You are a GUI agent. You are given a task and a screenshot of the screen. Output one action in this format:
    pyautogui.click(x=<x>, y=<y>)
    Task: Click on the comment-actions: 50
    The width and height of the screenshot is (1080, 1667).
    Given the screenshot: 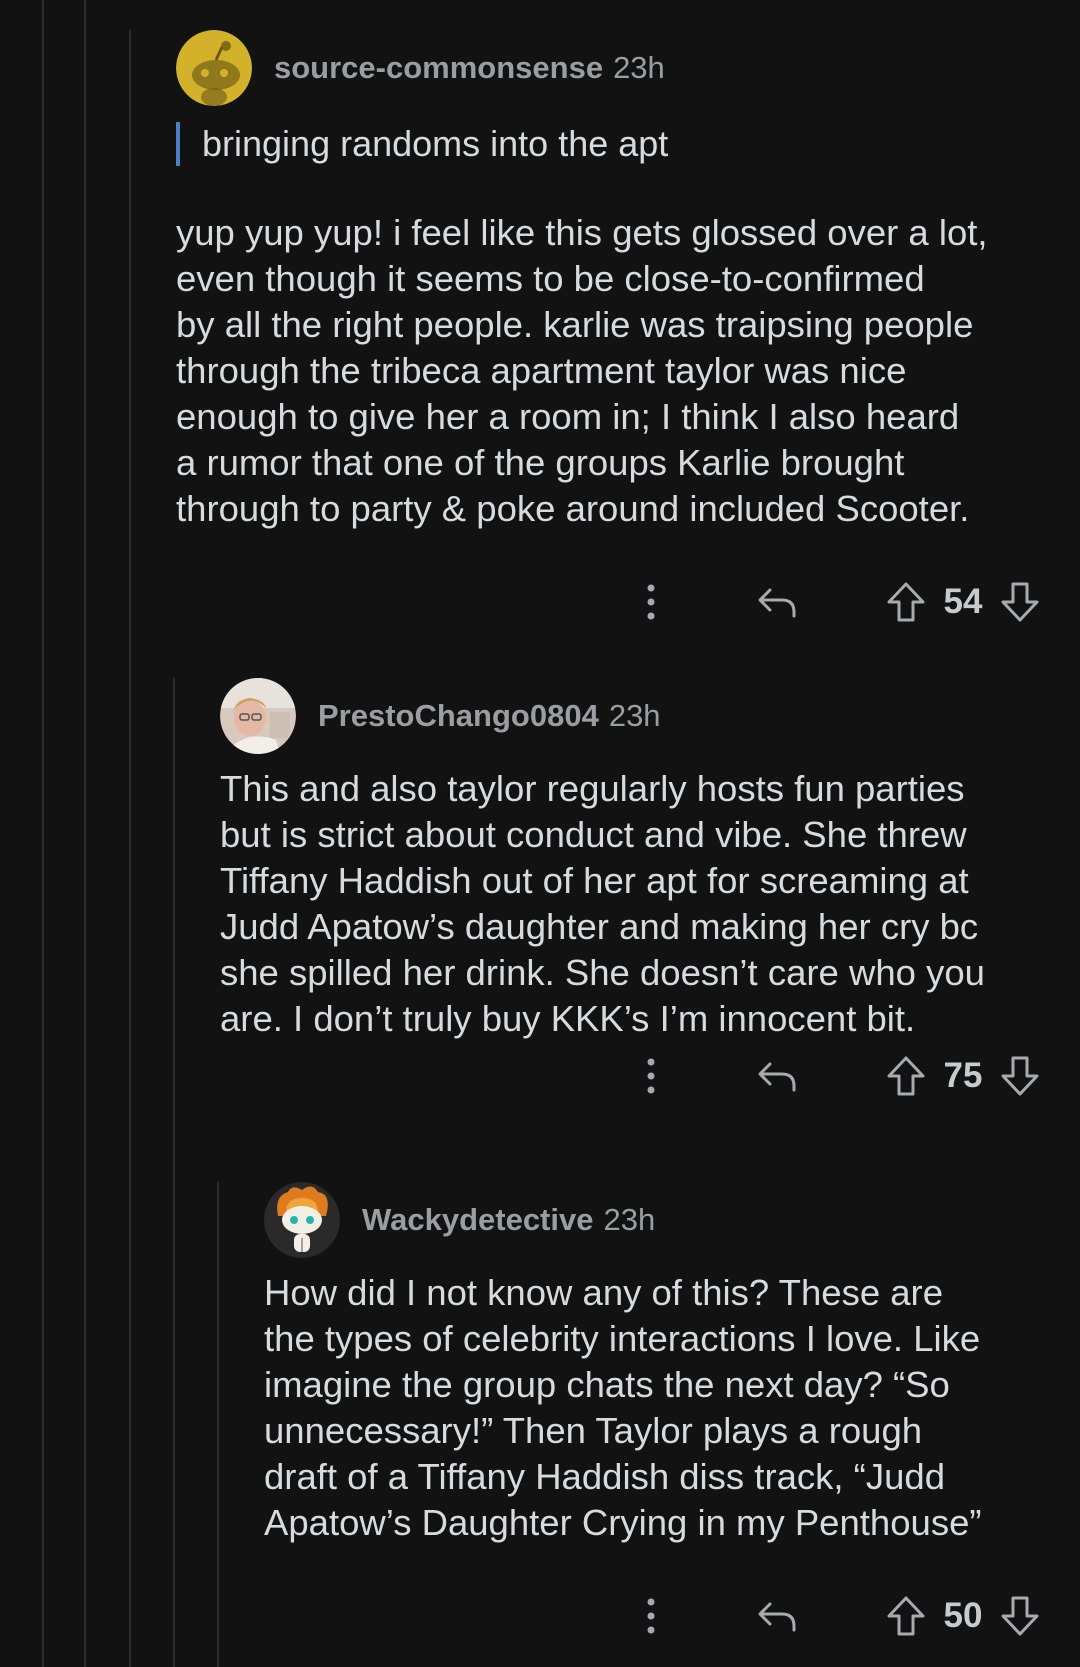 What is the action you would take?
    pyautogui.click(x=838, y=1616)
    